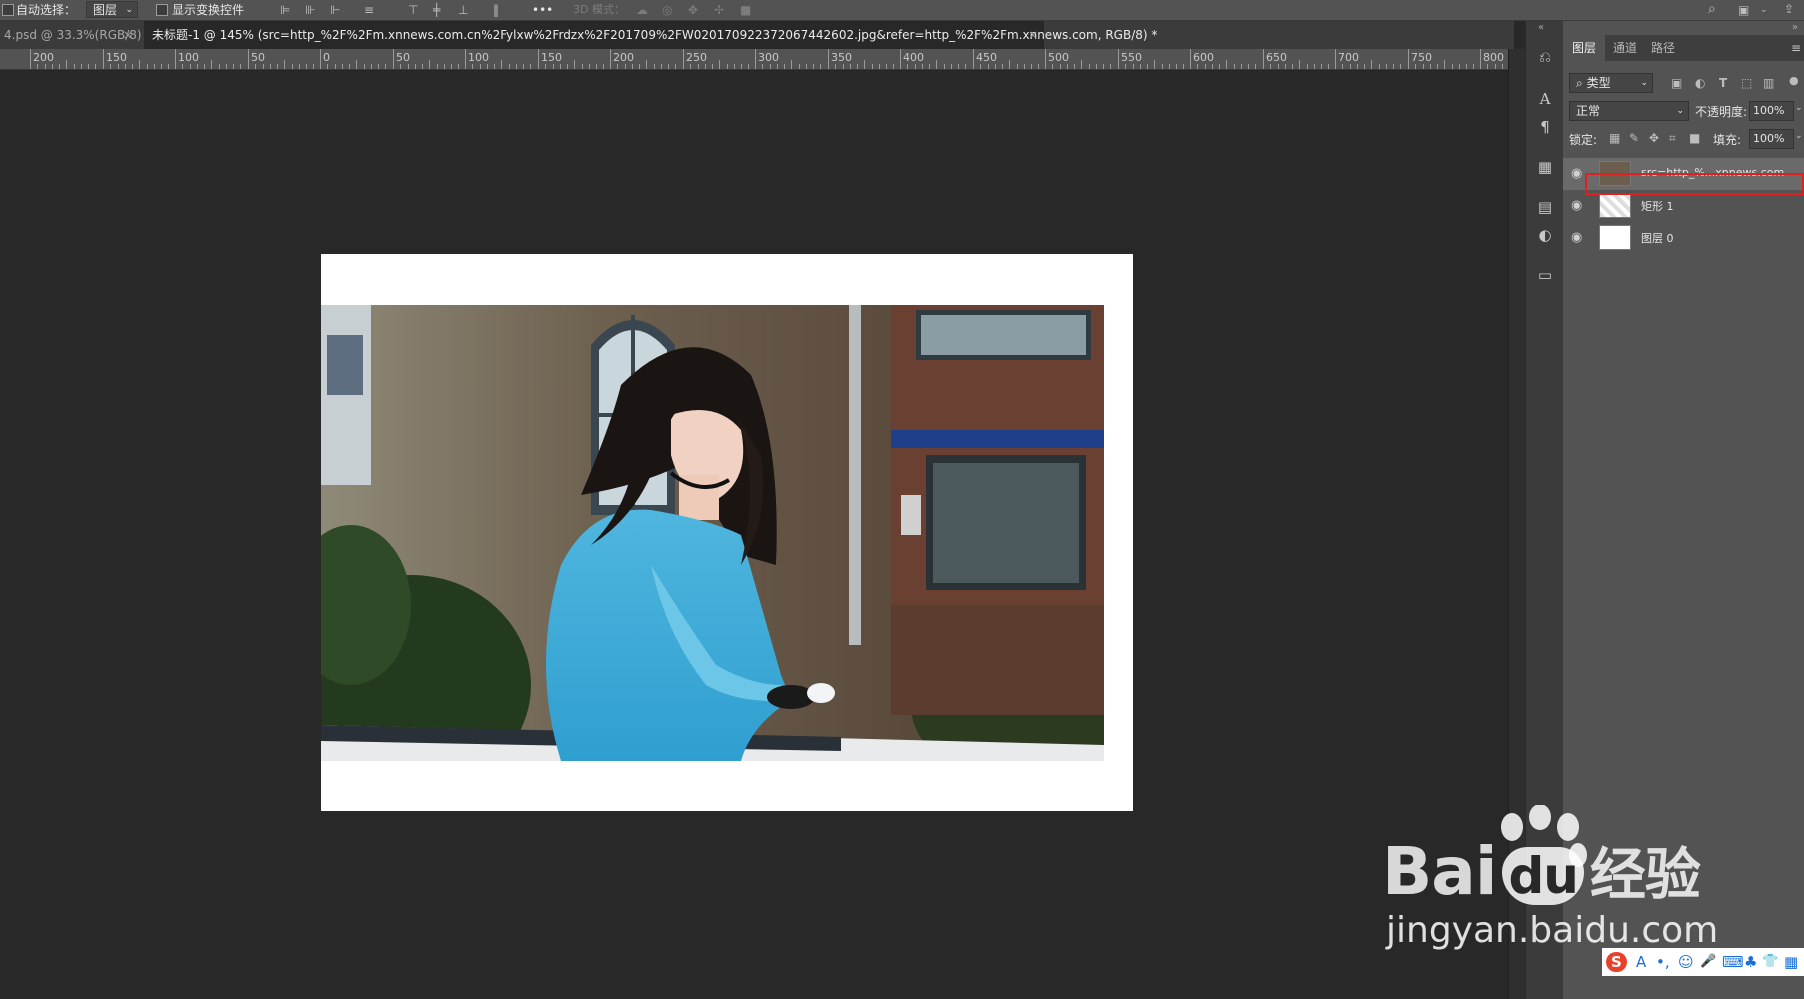 Image resolution: width=1804 pixels, height=999 pixels. What do you see at coordinates (1545, 207) in the screenshot?
I see `libraries-icon: ▤` at bounding box center [1545, 207].